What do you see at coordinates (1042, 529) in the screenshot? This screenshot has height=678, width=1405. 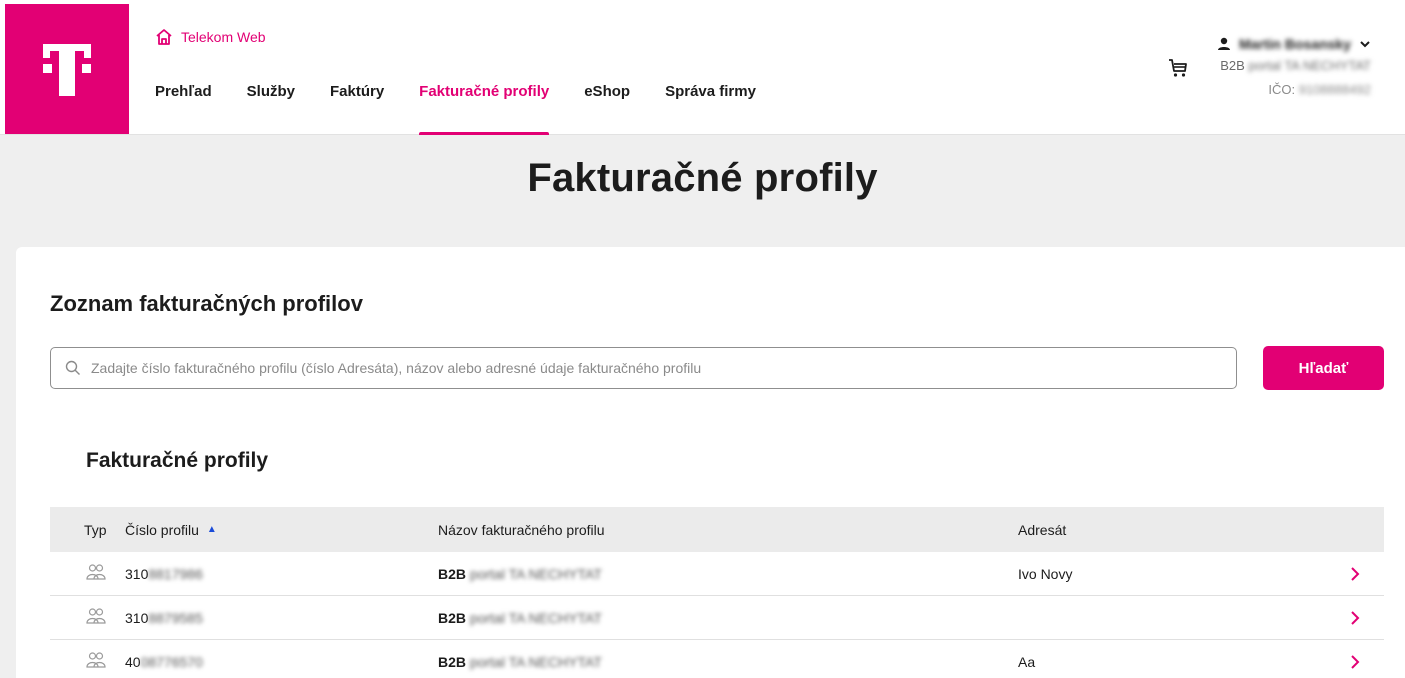 I see `column-header-addressee: Adresát` at bounding box center [1042, 529].